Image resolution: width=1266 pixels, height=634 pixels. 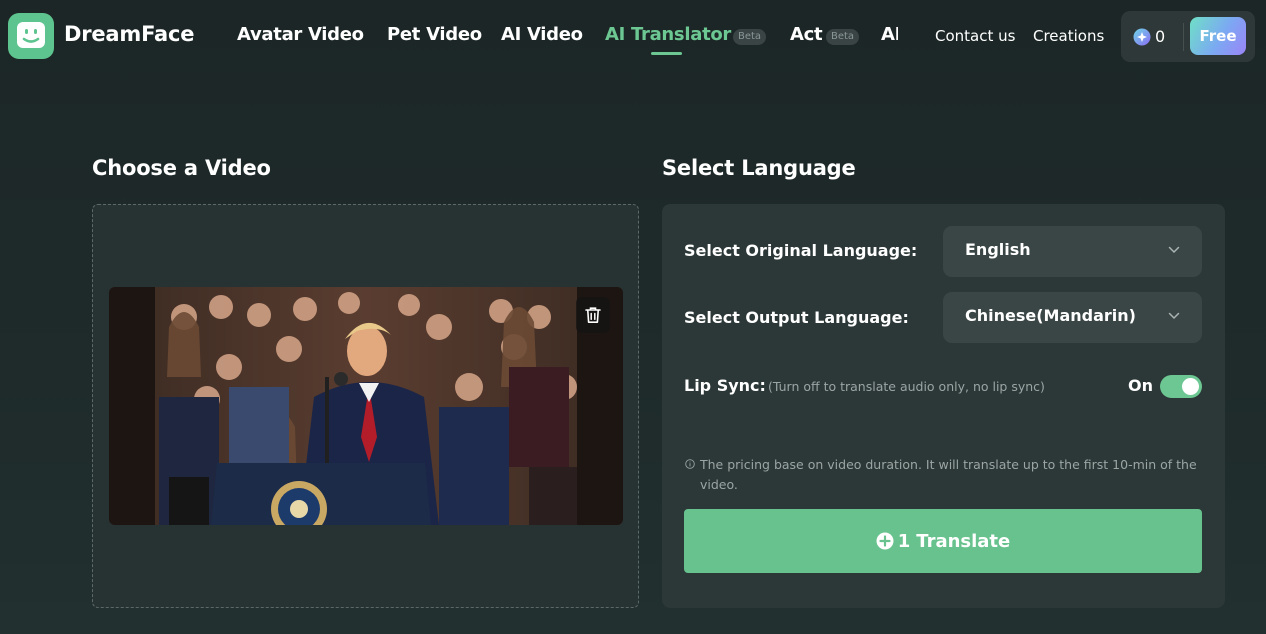 I want to click on nav-ai-truncated: AI, so click(x=889, y=37).